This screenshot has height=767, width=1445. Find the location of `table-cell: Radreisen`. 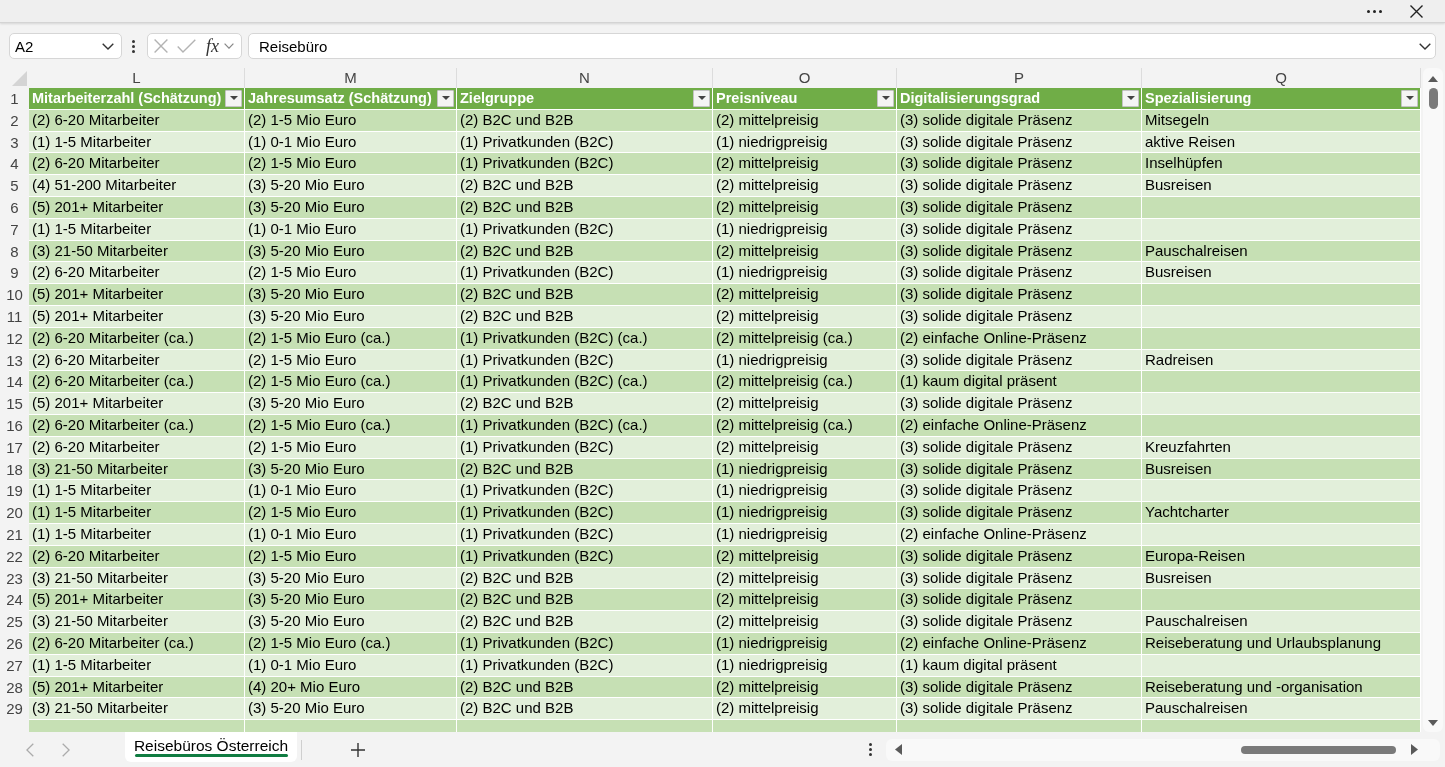

table-cell: Radreisen is located at coordinates (1281, 360).